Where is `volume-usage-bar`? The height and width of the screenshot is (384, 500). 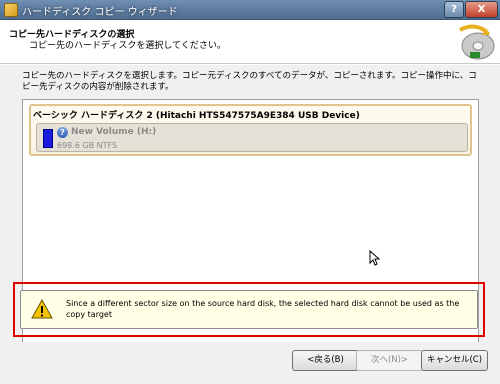 volume-usage-bar is located at coordinates (48, 138).